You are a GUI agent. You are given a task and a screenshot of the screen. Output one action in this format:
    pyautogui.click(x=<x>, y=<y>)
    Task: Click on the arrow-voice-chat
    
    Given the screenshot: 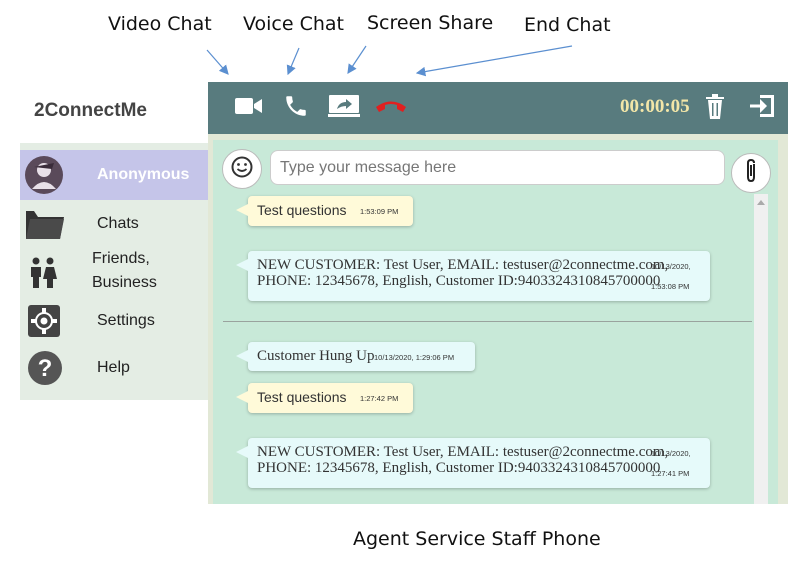 What is the action you would take?
    pyautogui.click(x=293, y=61)
    